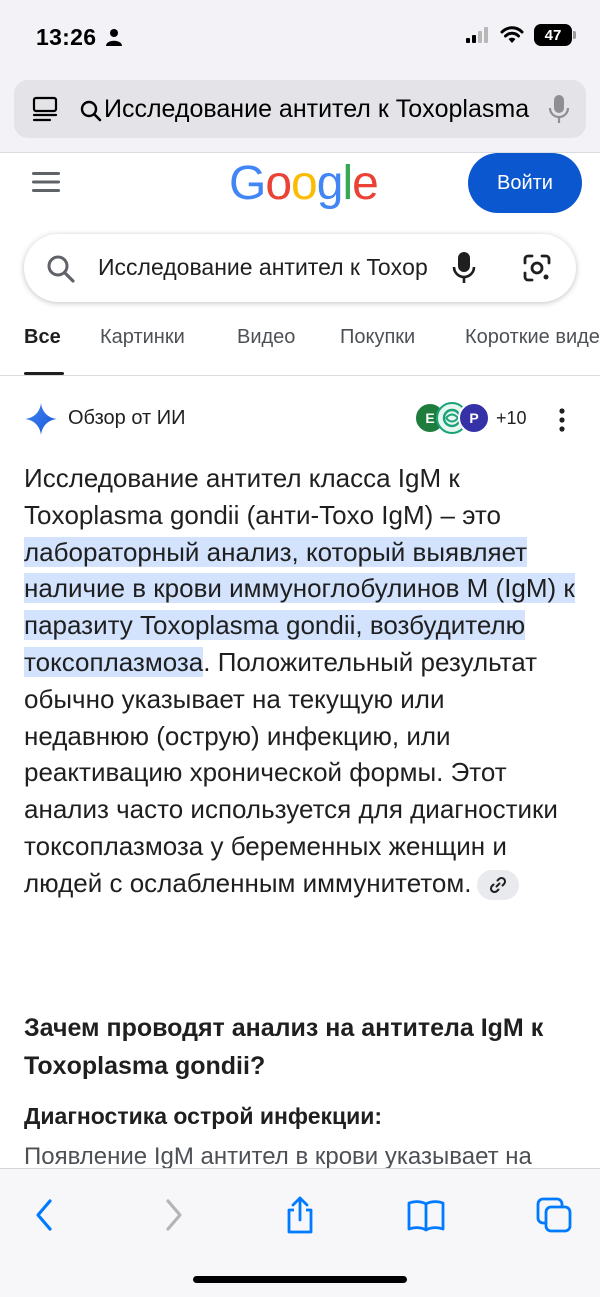 This screenshot has width=600, height=1297. I want to click on tab-videos: Видео, so click(266, 337).